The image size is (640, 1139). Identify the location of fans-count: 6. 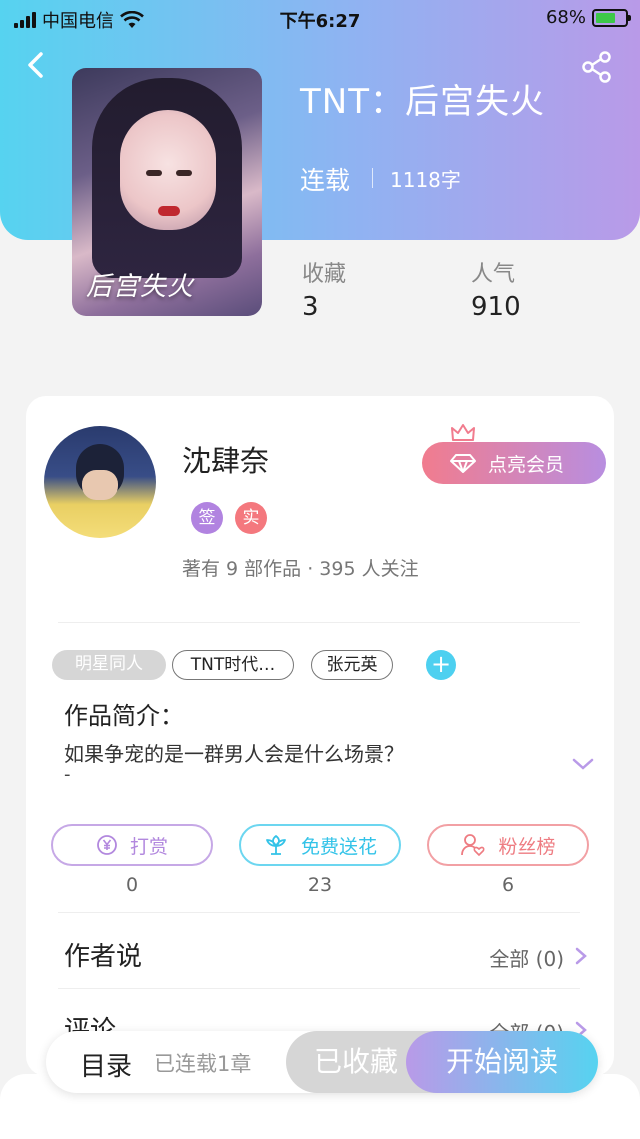
(508, 885).